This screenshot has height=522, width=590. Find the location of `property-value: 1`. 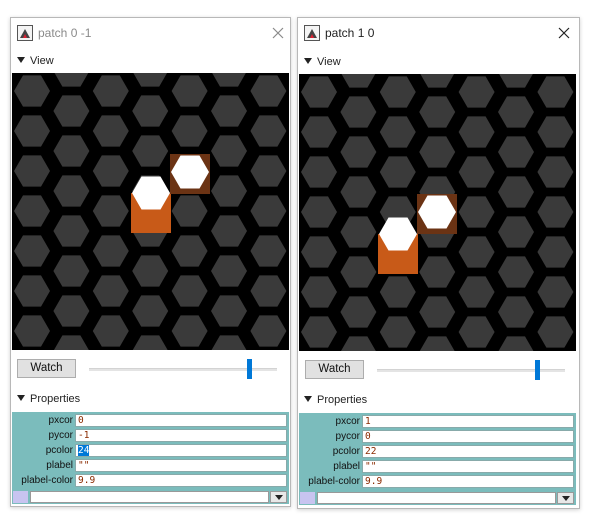

property-value: 1 is located at coordinates (368, 421).